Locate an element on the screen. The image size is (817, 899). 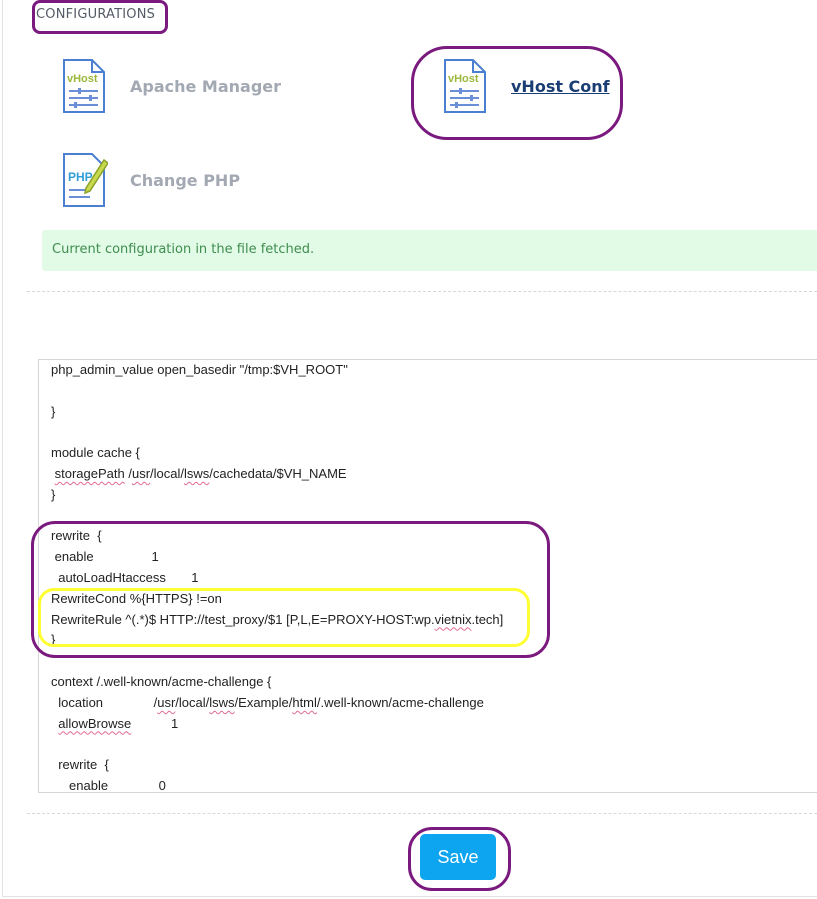
code-line: autoLoadHtaccess 1 is located at coordinates (125, 577).